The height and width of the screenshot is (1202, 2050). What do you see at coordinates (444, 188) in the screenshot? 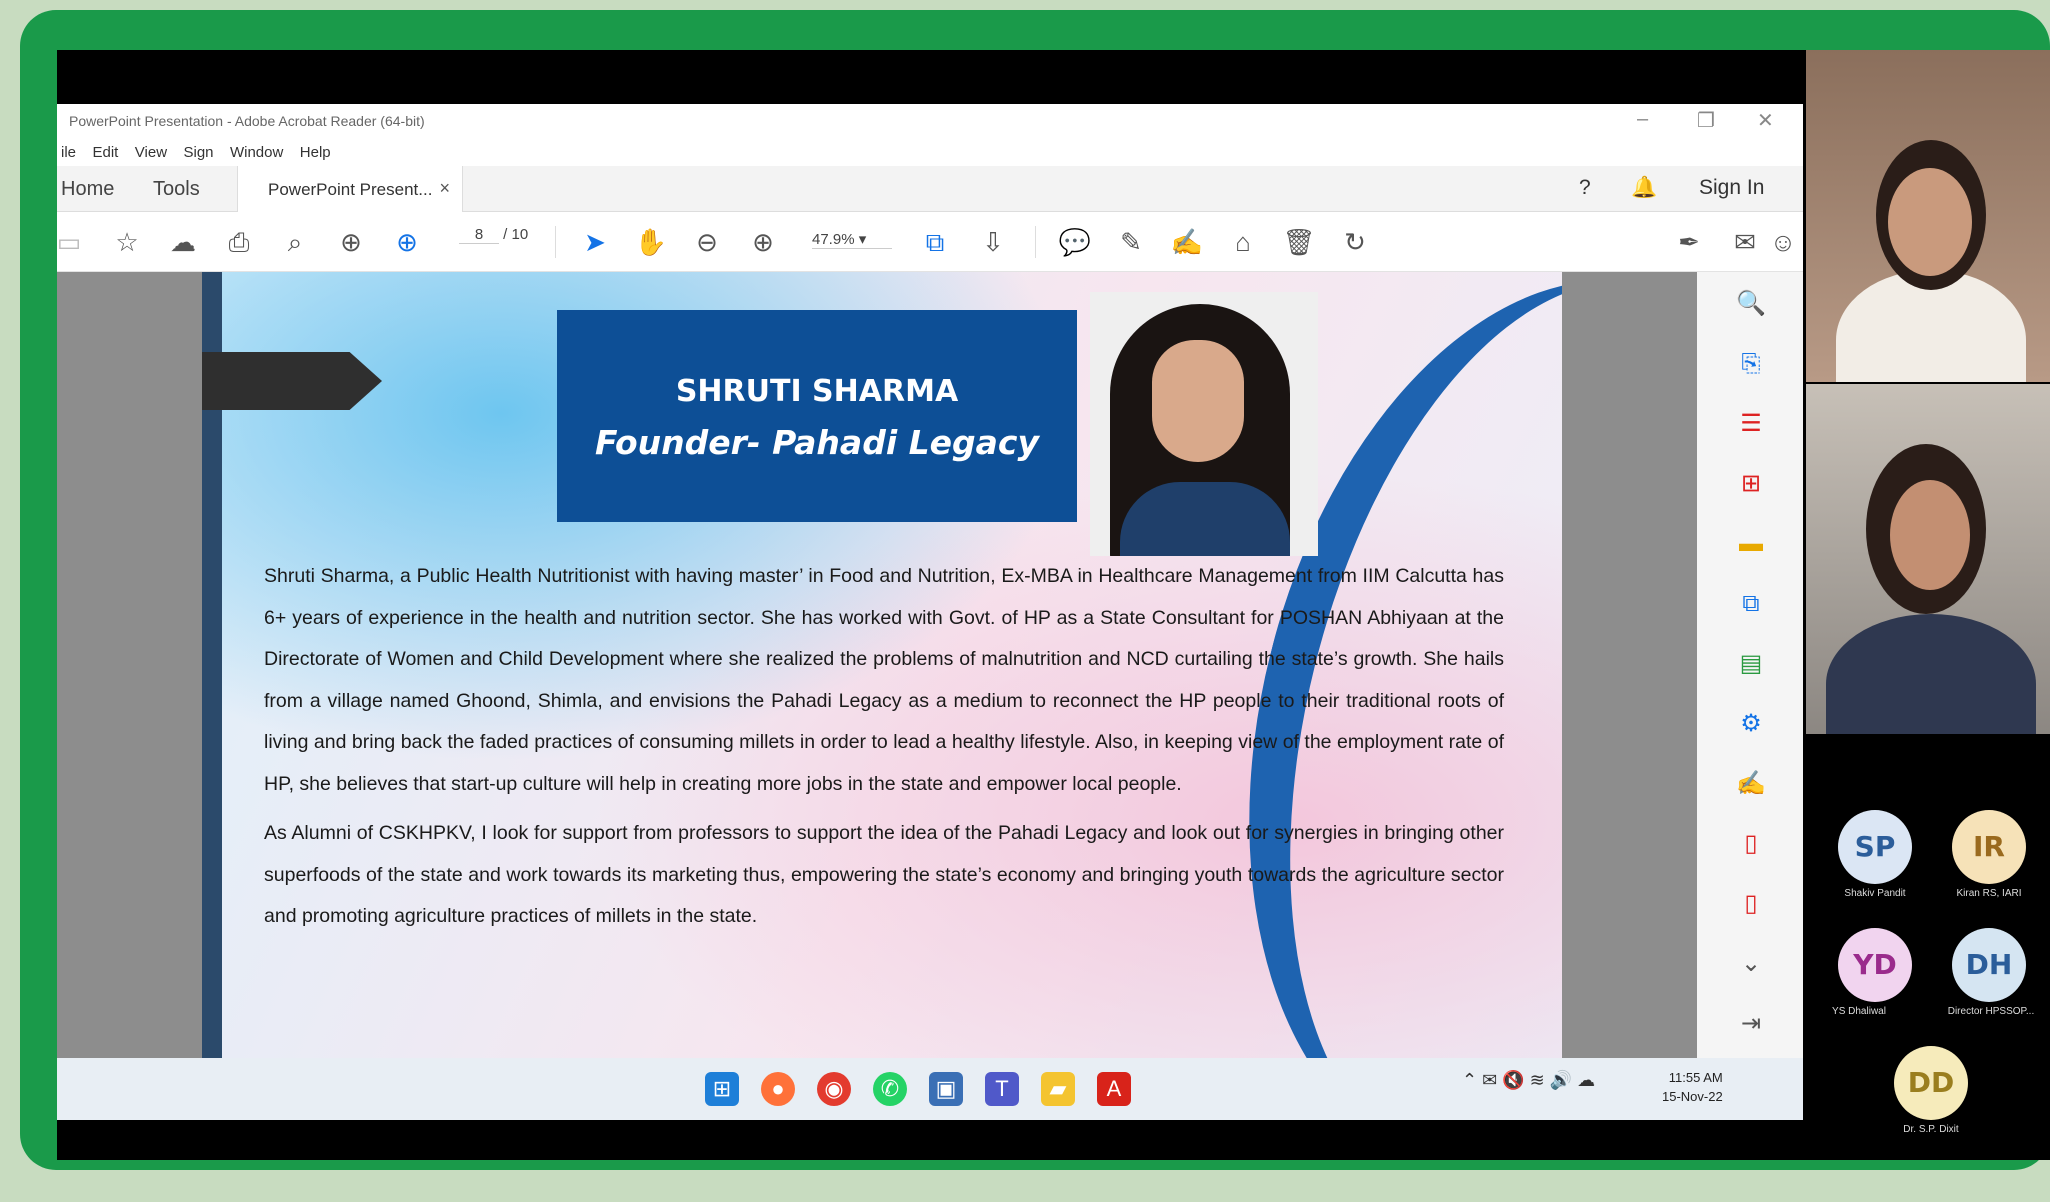
I see `close-tab-icon: ×` at bounding box center [444, 188].